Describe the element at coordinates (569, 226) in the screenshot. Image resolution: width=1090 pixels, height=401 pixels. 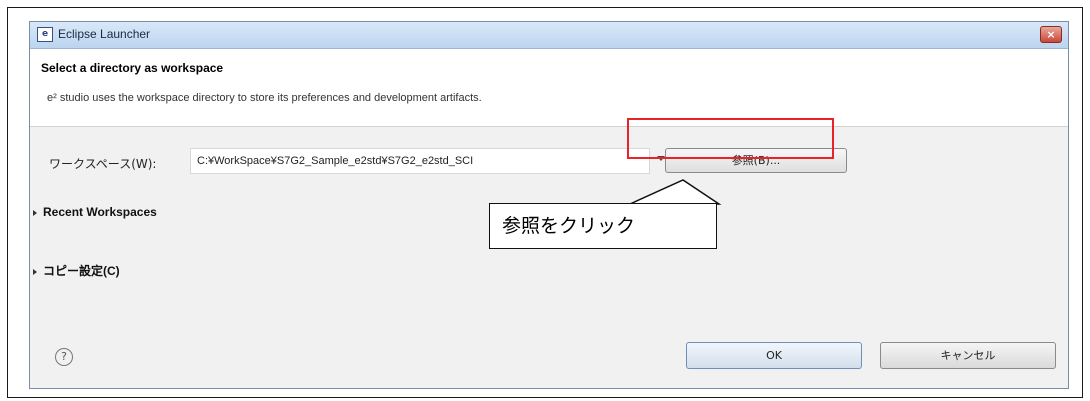
I see `callout-text: 参照をクリック` at that location.